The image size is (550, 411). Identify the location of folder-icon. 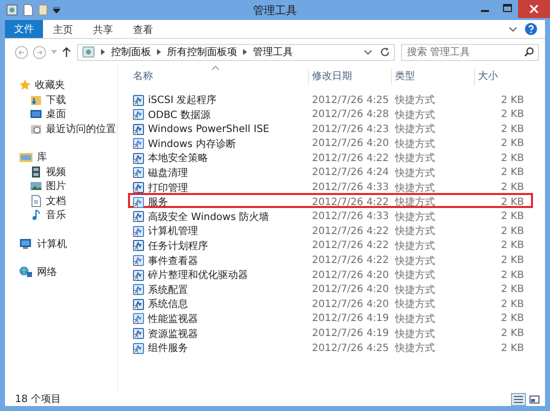
(36, 100).